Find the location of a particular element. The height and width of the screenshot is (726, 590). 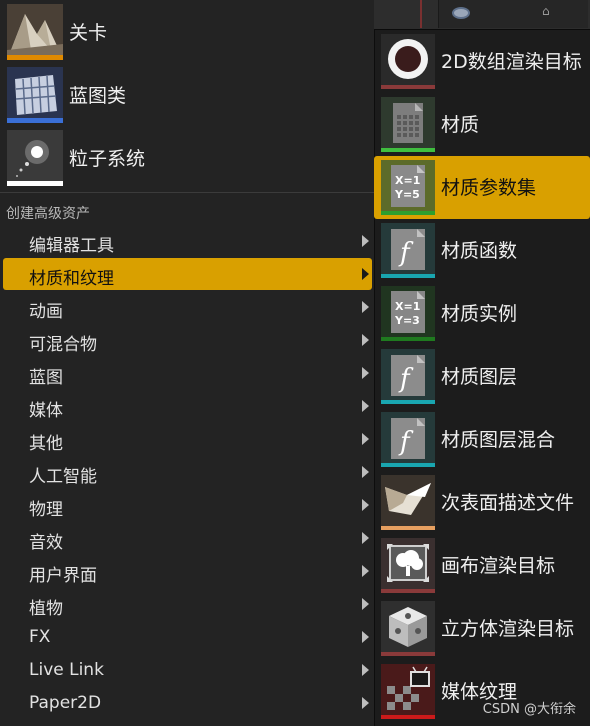

level-icon is located at coordinates (35, 32).